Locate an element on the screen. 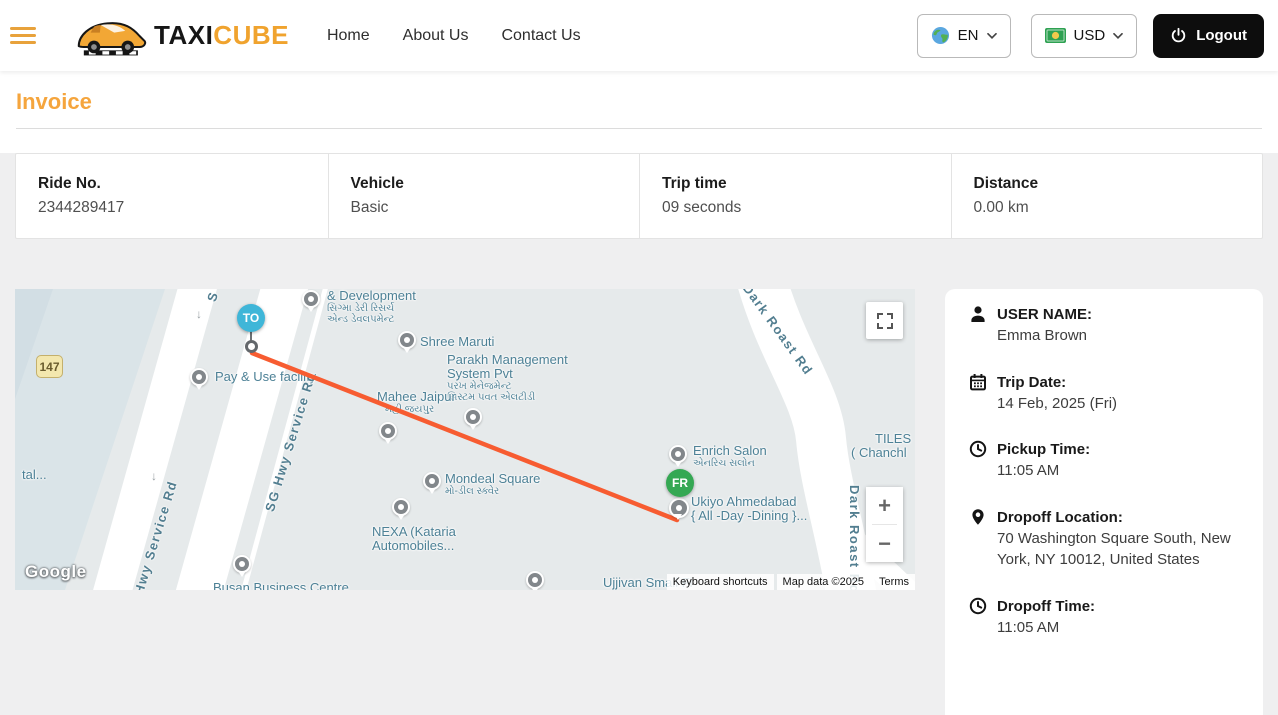 This screenshot has height=715, width=1278. fullscreen-icon is located at coordinates (884, 320).